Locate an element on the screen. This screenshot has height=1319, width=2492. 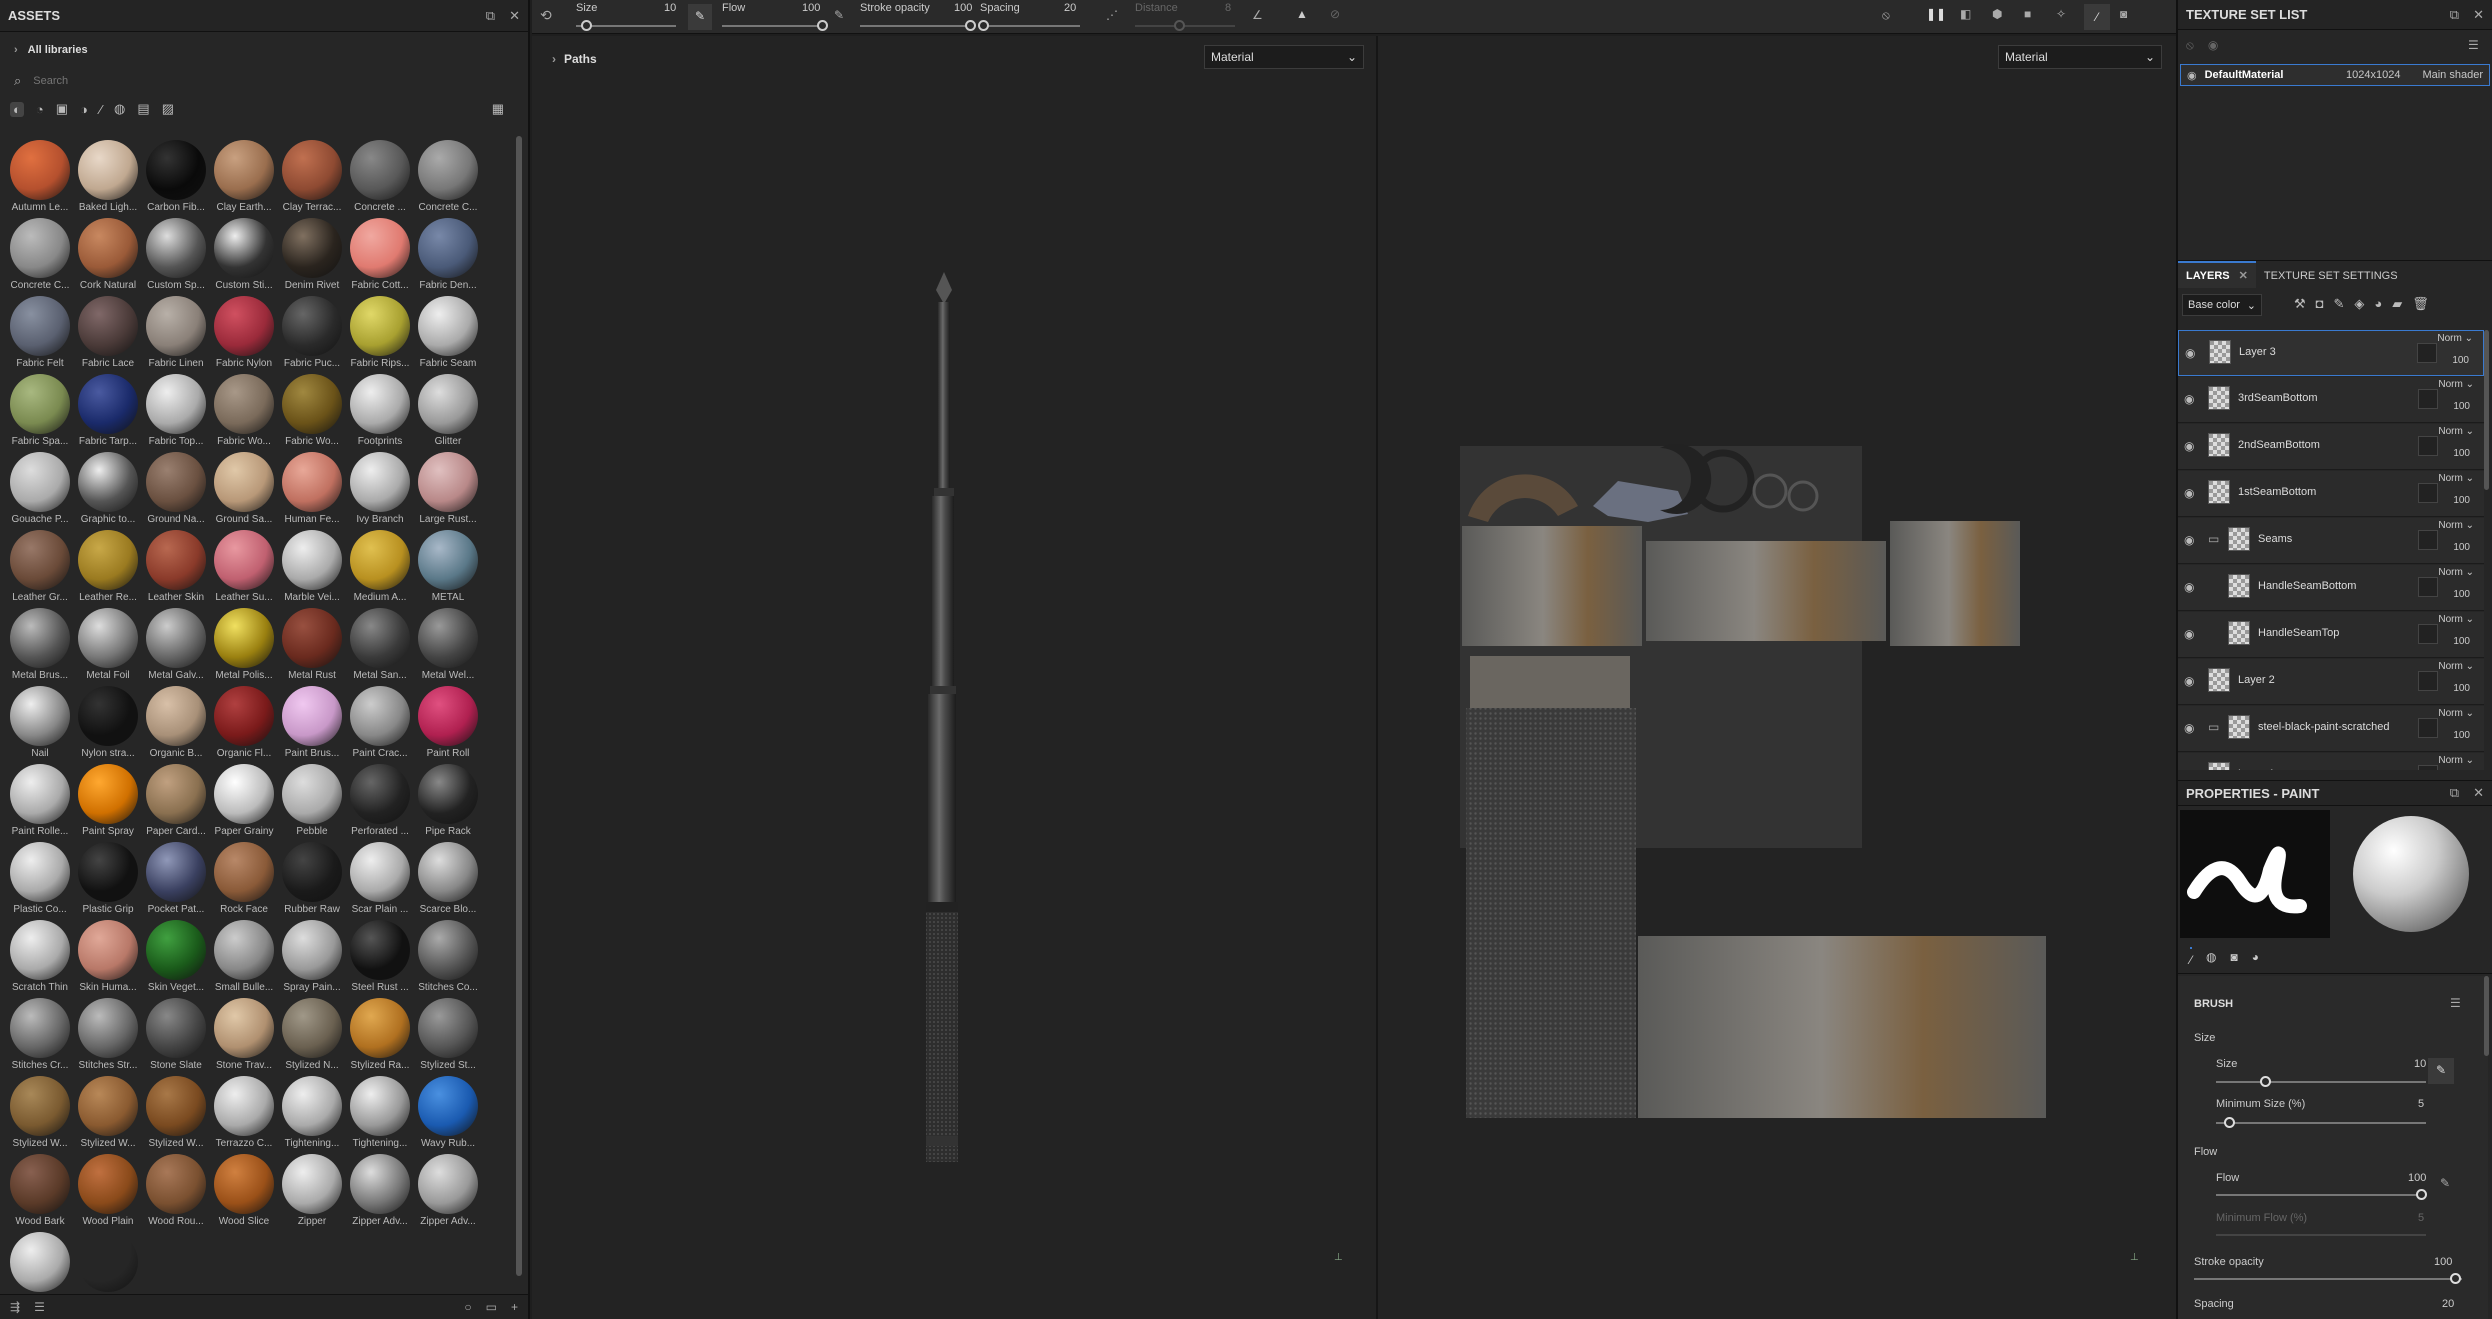
assets-scrollbar is located at coordinates (519, 706).